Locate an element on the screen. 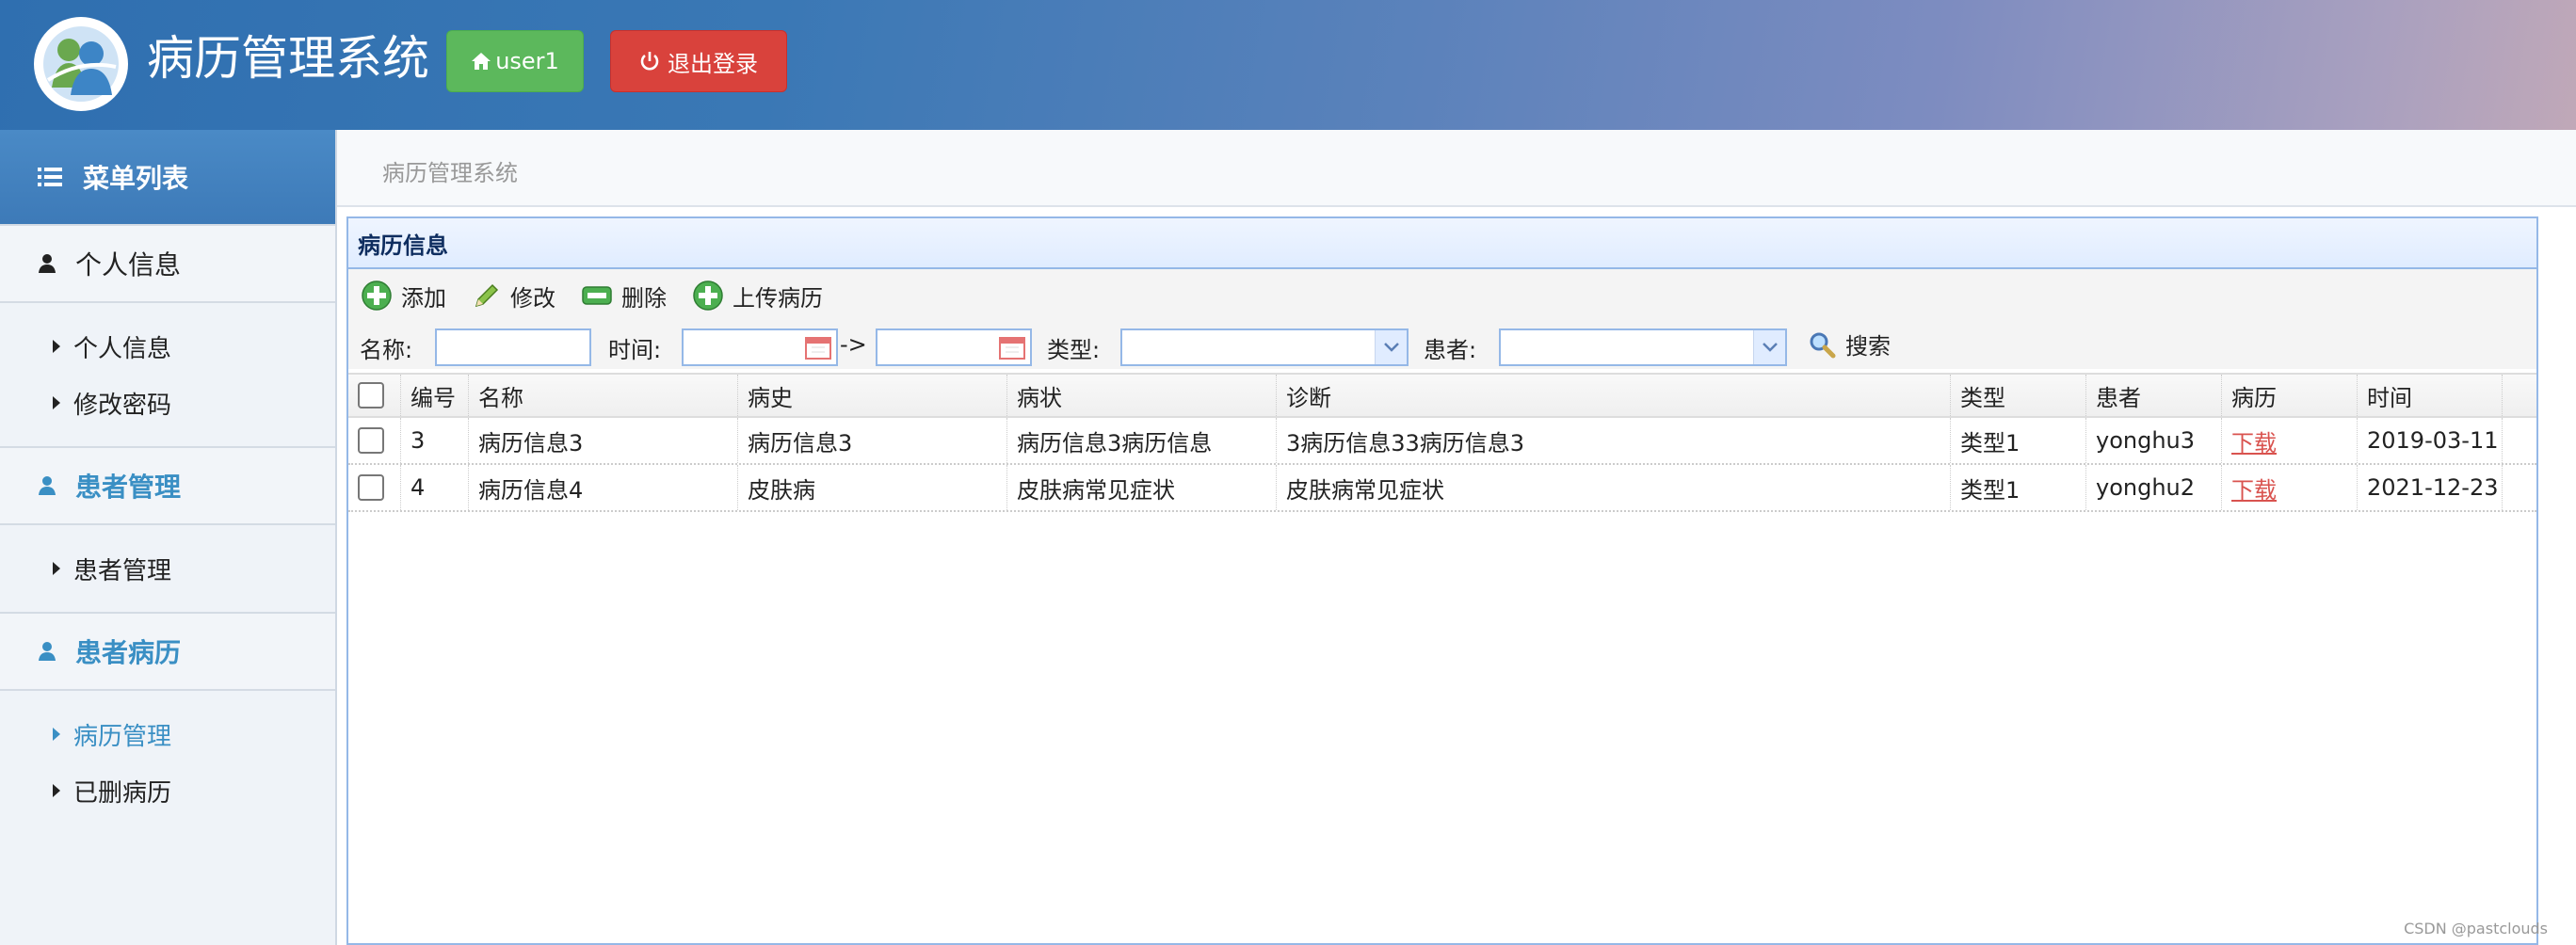  menu-header: 菜单列表 is located at coordinates (167, 177).